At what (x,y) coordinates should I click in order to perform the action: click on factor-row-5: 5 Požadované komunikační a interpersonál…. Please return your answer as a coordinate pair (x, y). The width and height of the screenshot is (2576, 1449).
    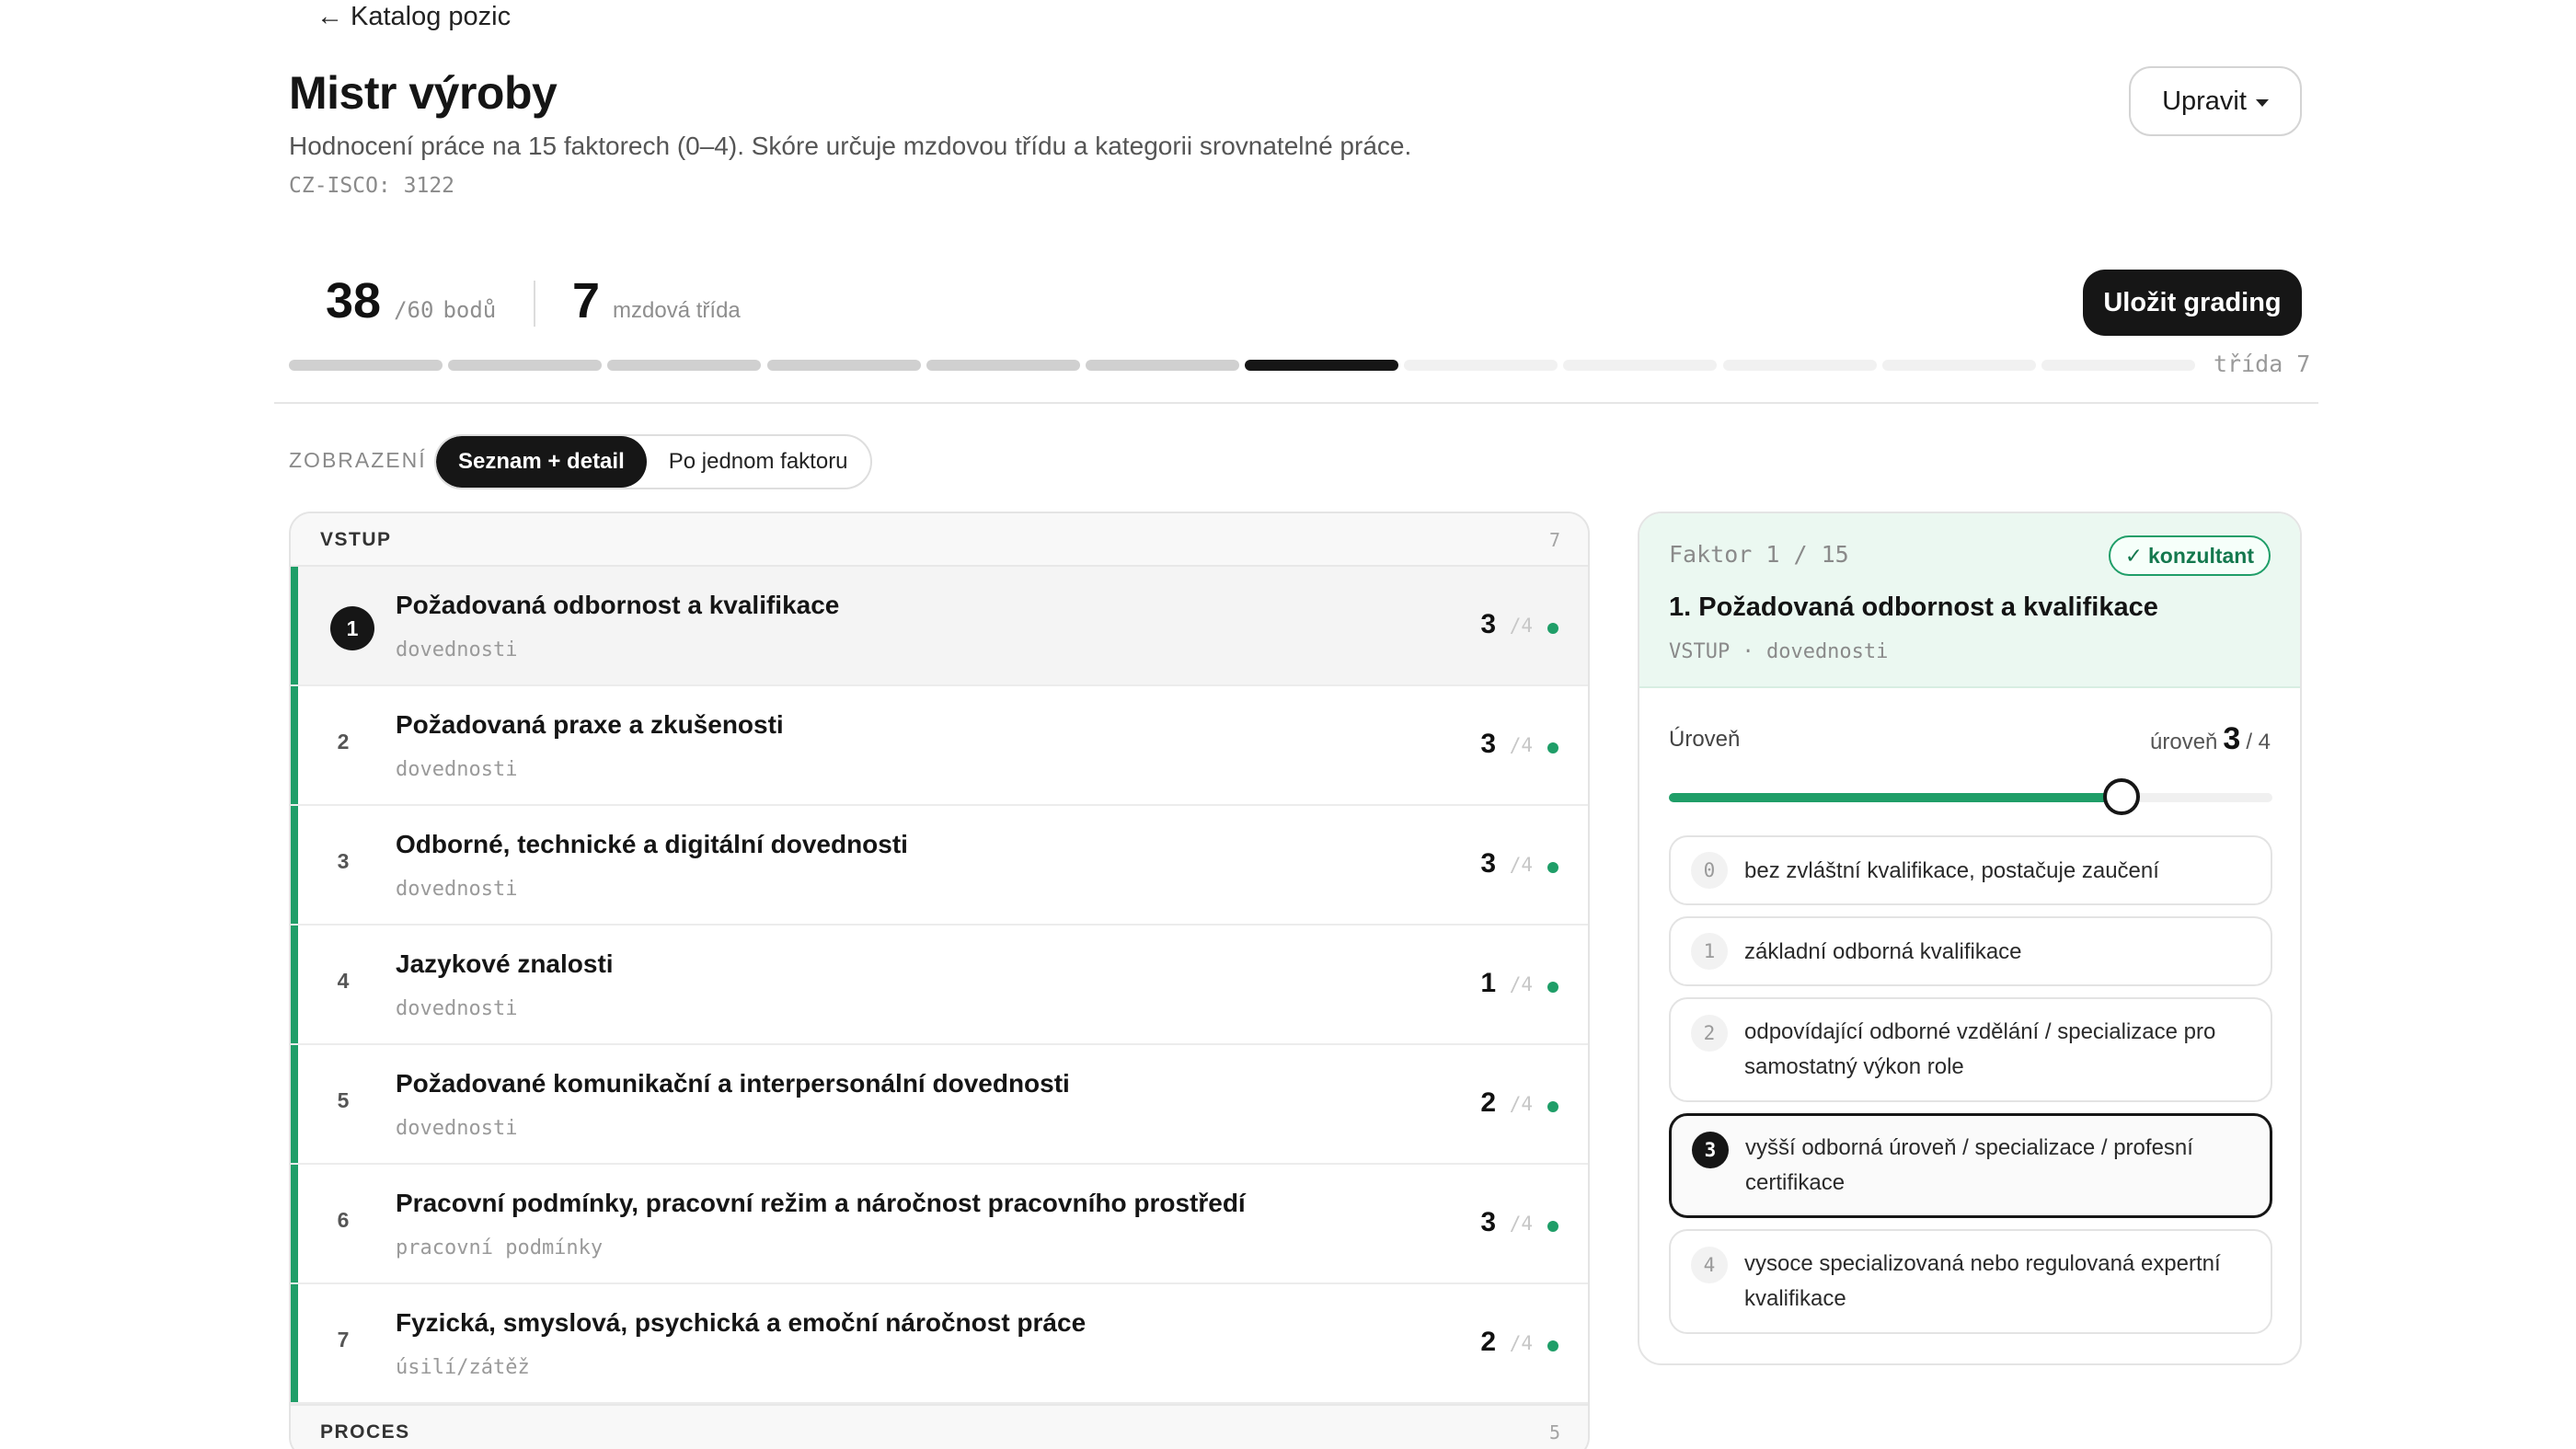
    Looking at the image, I should click on (939, 1105).